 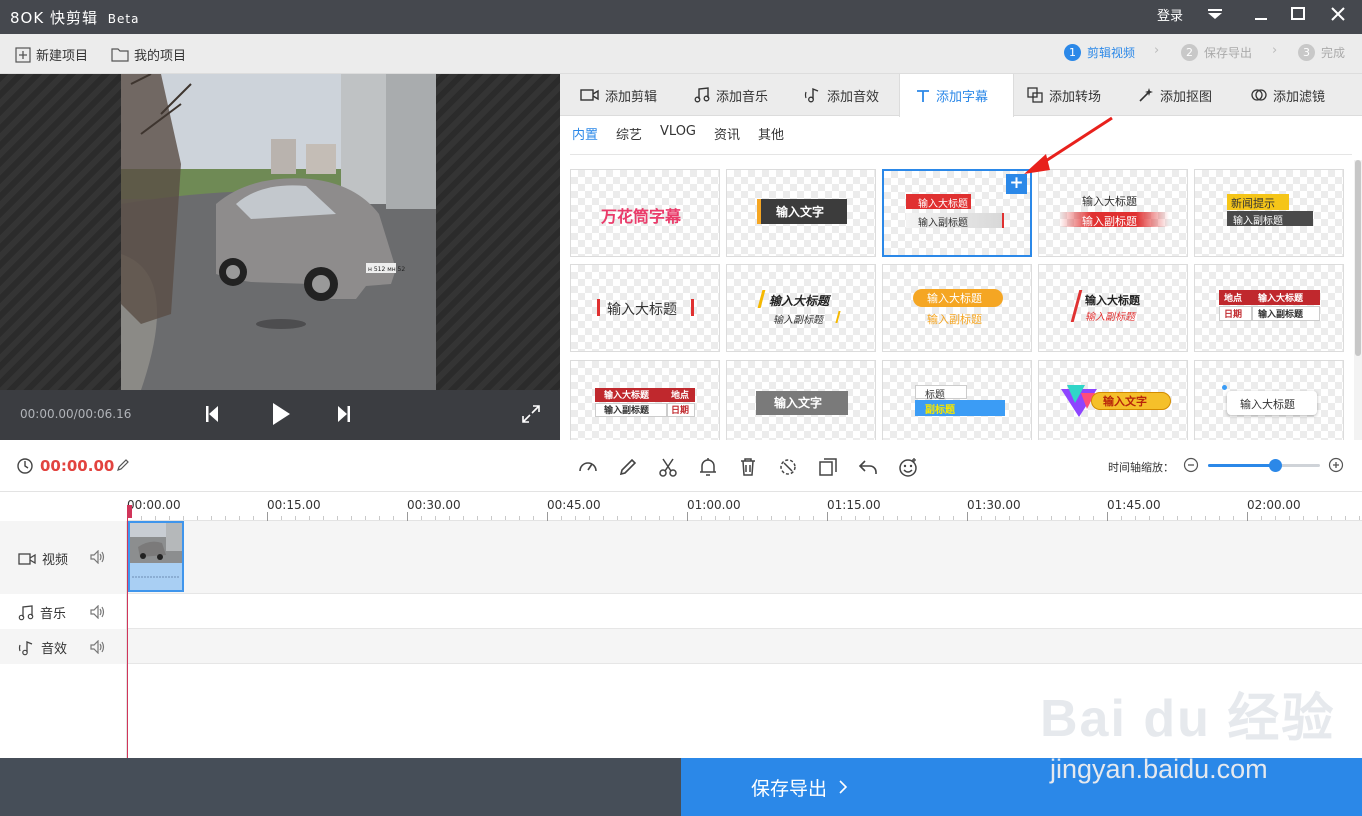 What do you see at coordinates (645, 400) in the screenshot?
I see `subtitle-template-title-location: 输入大标题 地点 输入副标题 日期` at bounding box center [645, 400].